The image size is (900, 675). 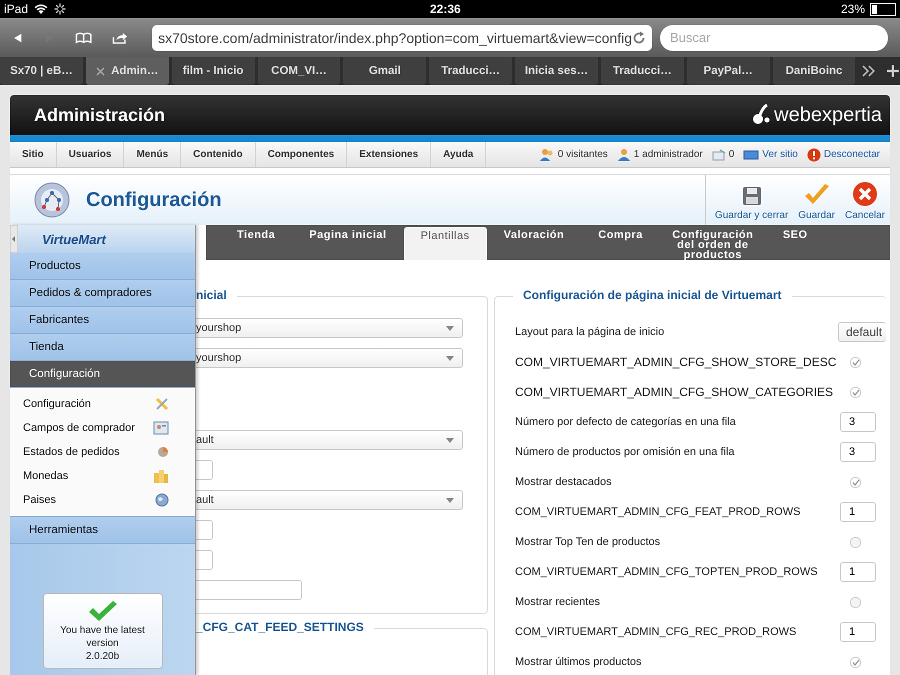 I want to click on setting-label: Mostrar destacados, so click(x=563, y=482).